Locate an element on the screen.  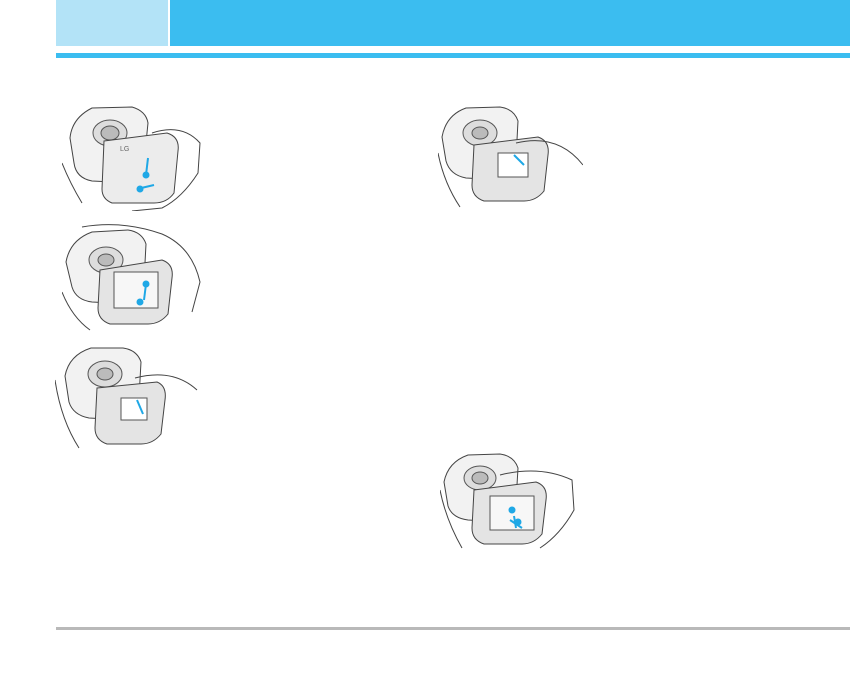
battery-insert-illustration is located at coordinates (510, 500).